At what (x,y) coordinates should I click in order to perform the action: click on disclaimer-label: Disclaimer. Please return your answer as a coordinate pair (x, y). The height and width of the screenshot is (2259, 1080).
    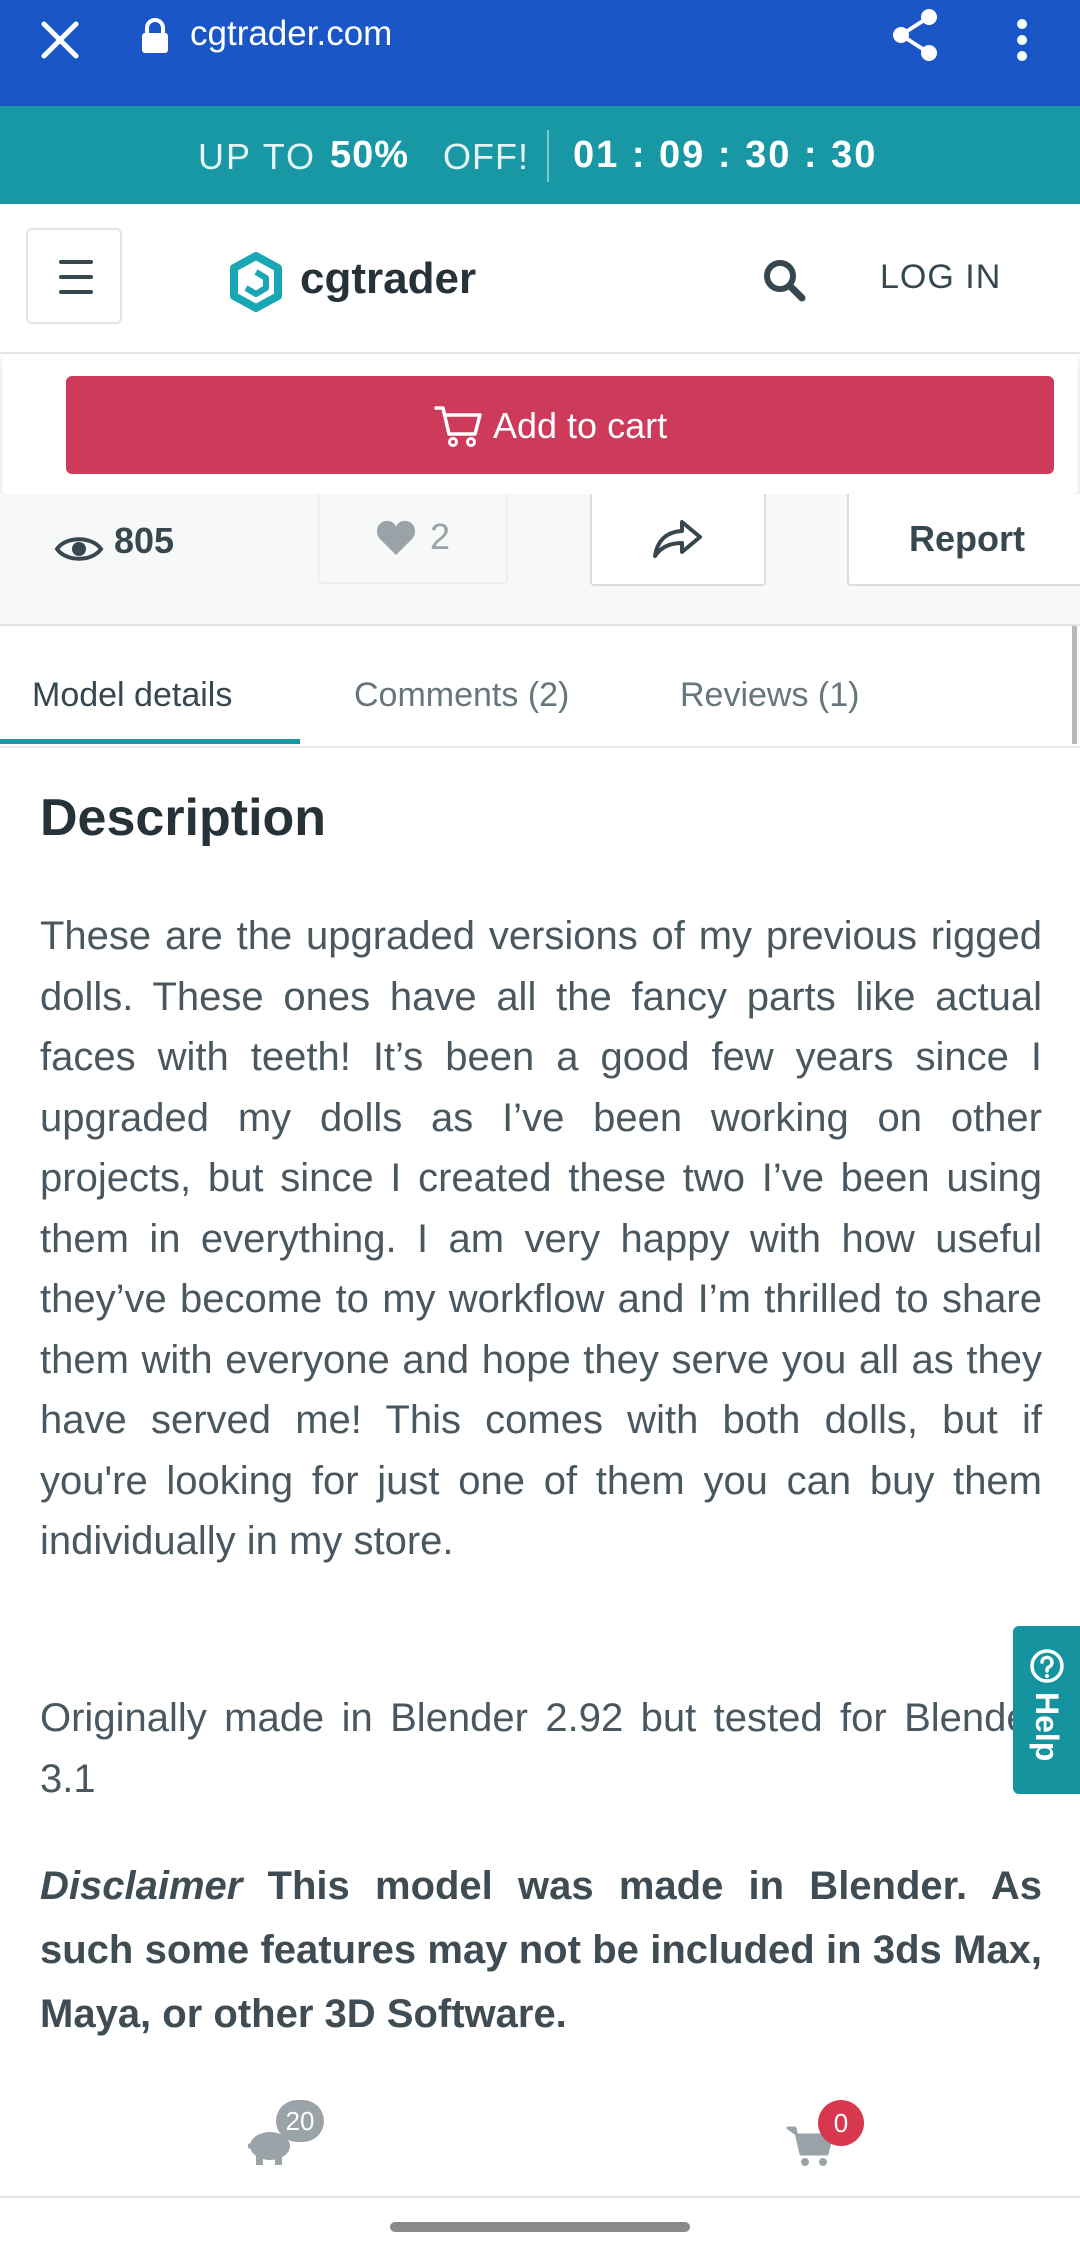
    Looking at the image, I should click on (141, 1886).